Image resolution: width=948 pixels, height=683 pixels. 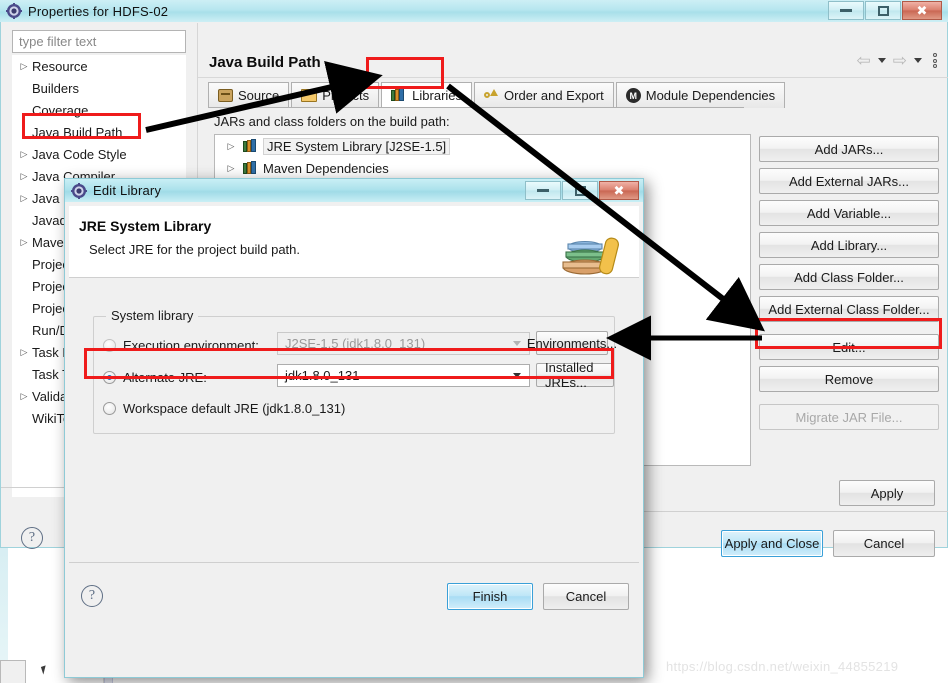 I want to click on window-controls: ✖, so click(x=884, y=10).